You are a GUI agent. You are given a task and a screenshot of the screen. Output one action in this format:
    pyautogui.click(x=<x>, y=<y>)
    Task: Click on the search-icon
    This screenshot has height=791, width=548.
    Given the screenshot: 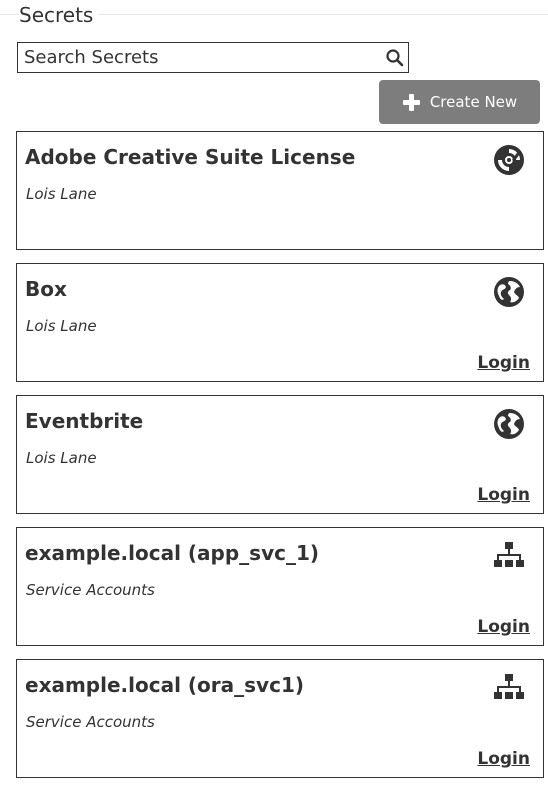 What is the action you would take?
    pyautogui.click(x=395, y=58)
    